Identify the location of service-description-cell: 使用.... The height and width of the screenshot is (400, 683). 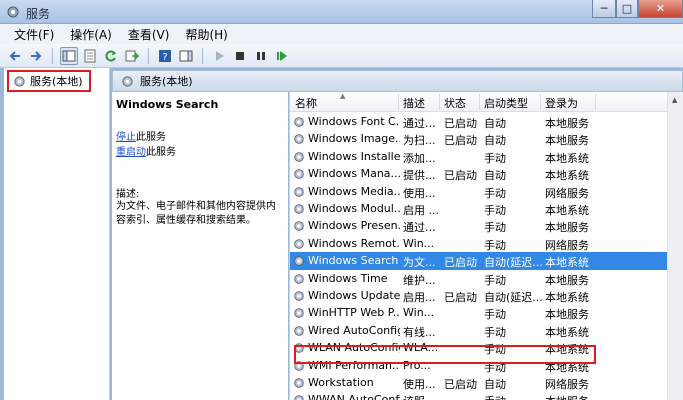
(419, 384).